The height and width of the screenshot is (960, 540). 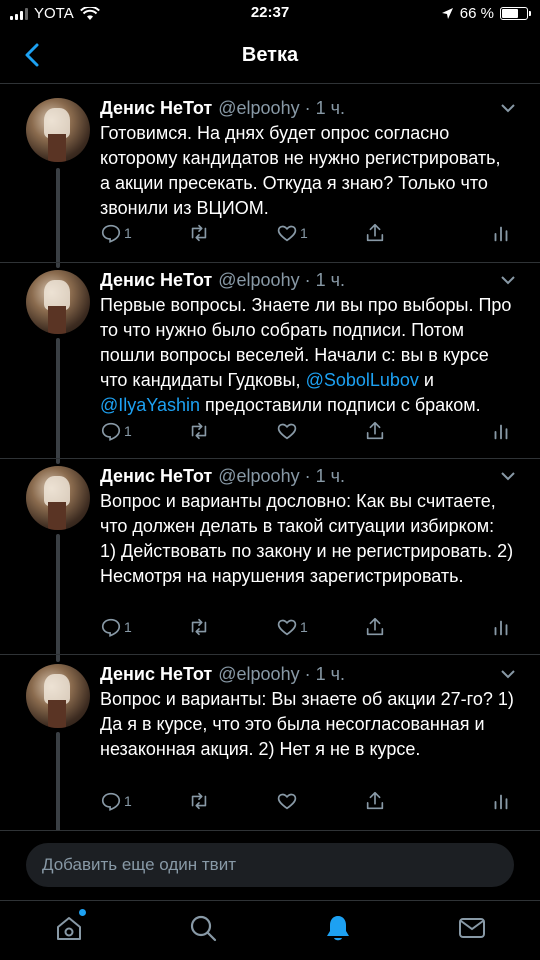 I want to click on page-title: Ветка, so click(x=270, y=55).